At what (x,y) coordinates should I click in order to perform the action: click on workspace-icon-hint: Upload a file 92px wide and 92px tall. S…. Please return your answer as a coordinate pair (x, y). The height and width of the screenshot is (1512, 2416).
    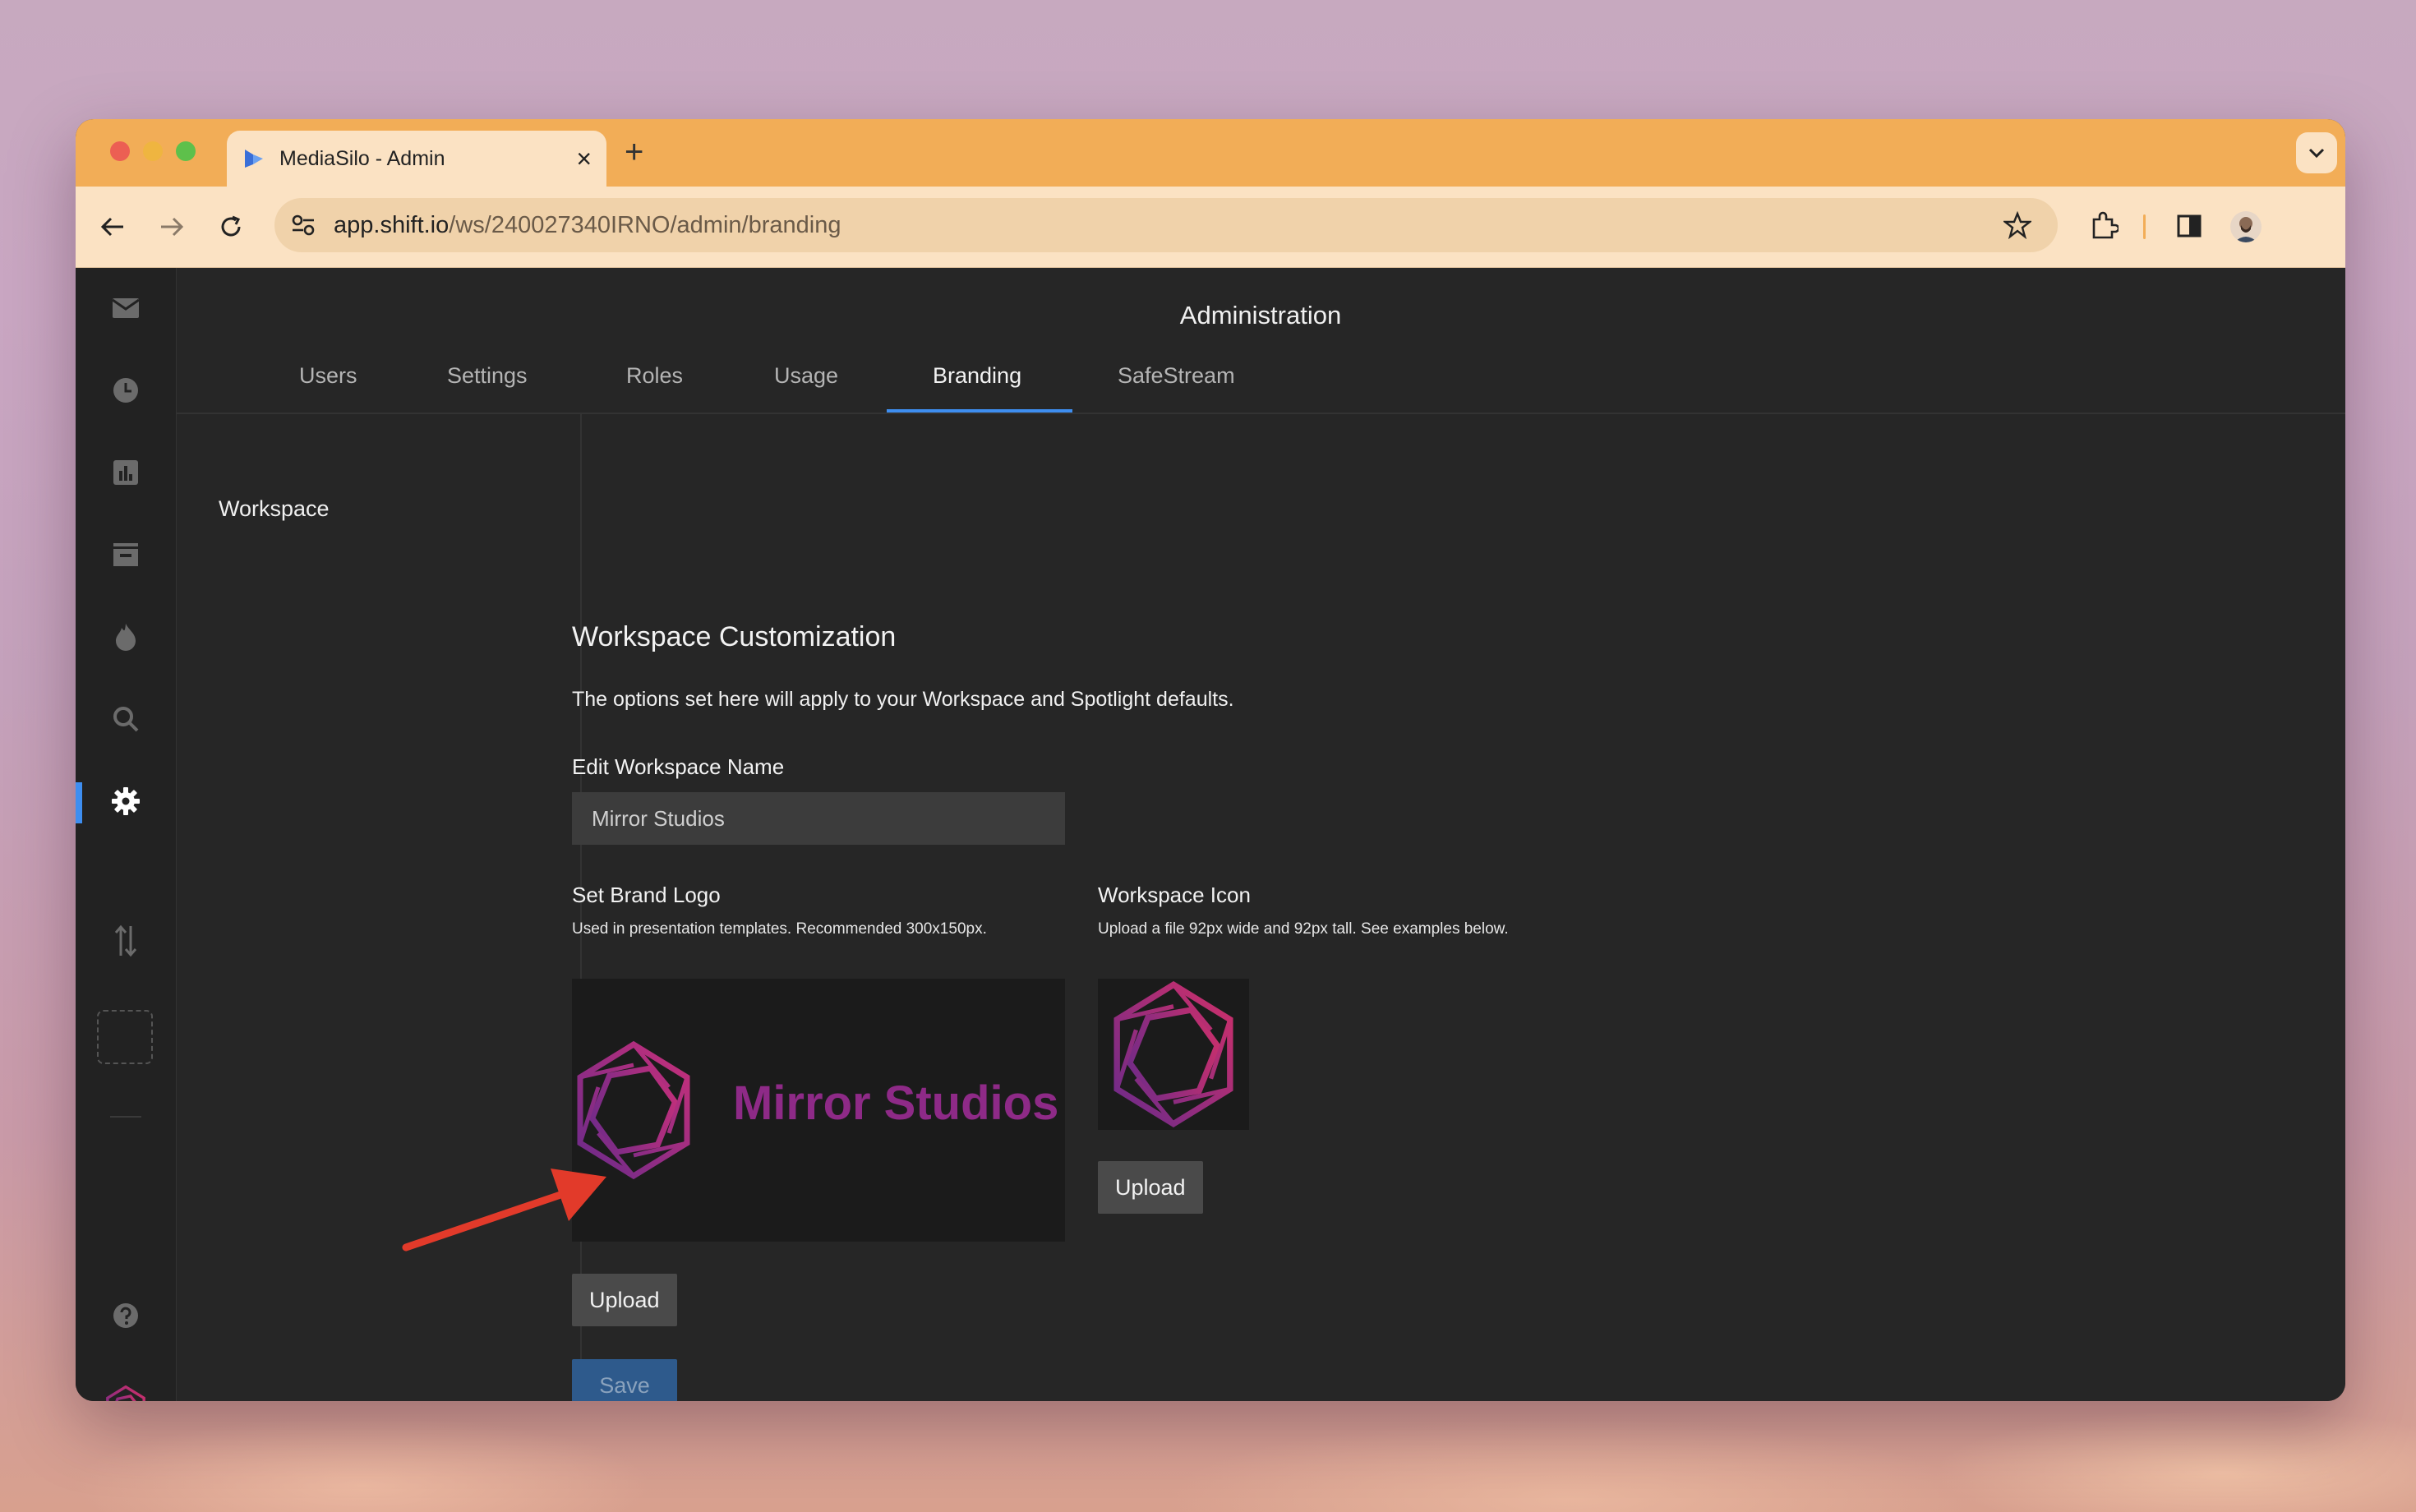
    Looking at the image, I should click on (1304, 929).